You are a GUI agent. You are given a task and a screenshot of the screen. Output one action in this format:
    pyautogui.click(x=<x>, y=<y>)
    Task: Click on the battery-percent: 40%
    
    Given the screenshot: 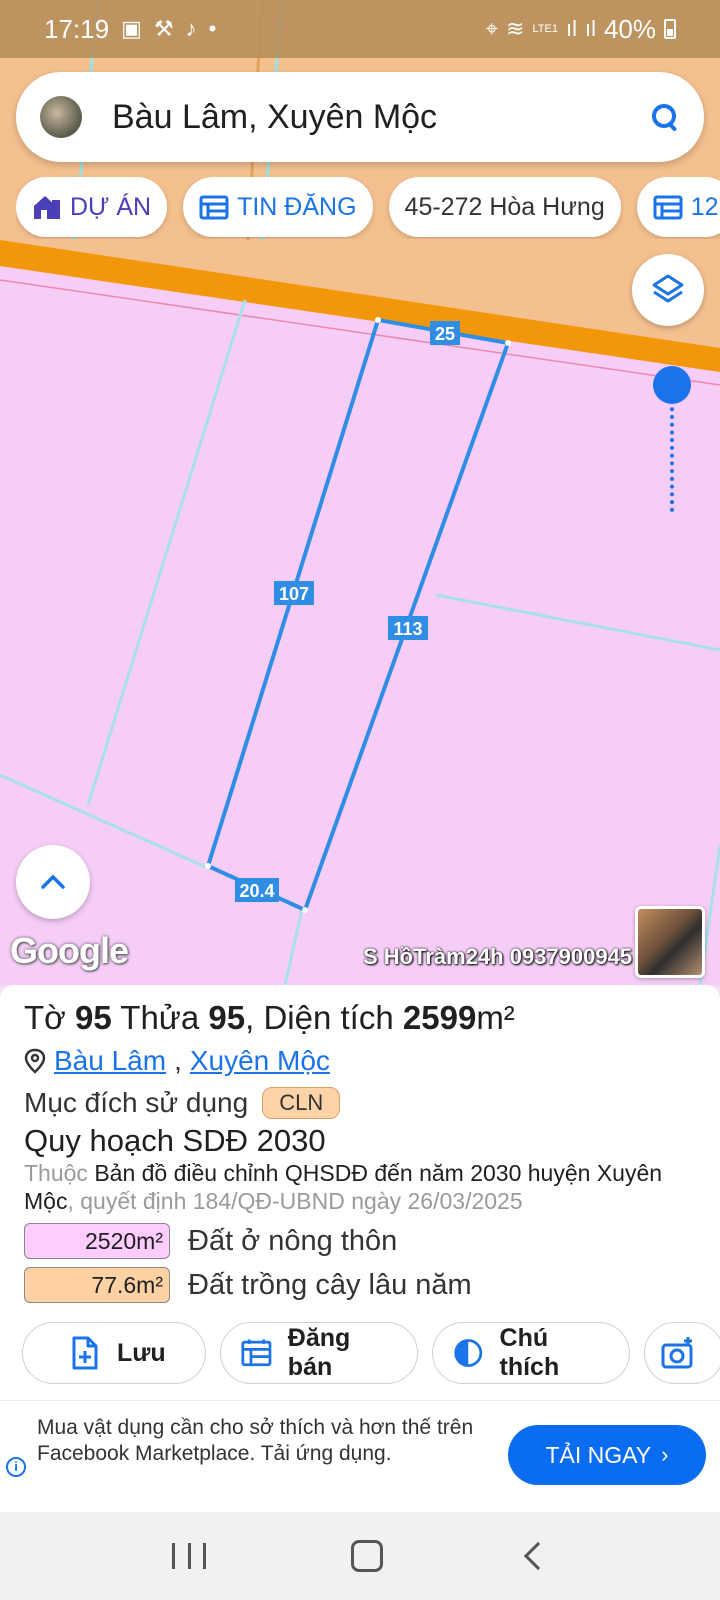 What is the action you would take?
    pyautogui.click(x=629, y=28)
    